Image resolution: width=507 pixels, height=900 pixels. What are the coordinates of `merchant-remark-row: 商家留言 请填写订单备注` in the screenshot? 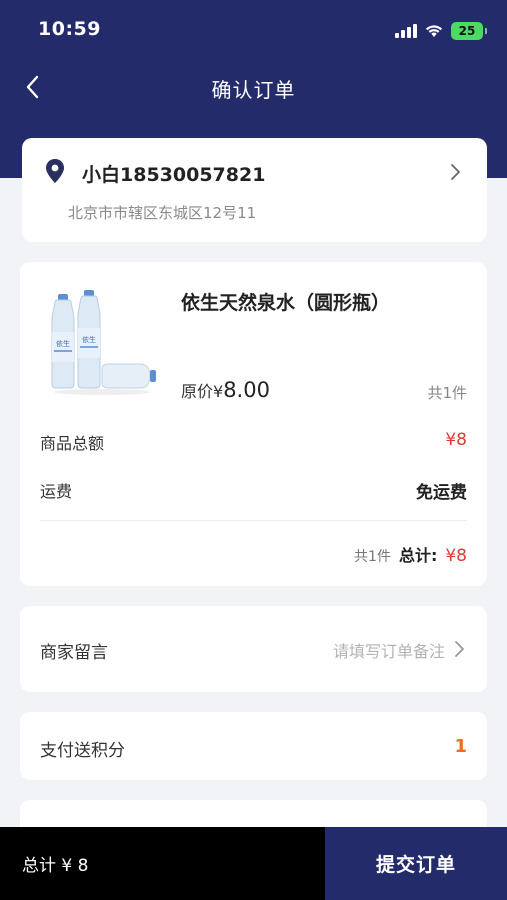 It's located at (253, 649).